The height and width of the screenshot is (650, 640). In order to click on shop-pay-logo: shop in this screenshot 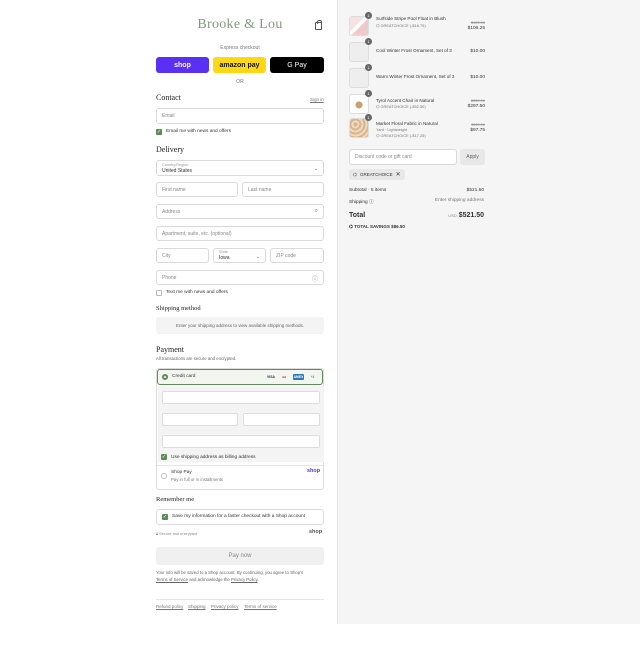, I will do `click(314, 471)`.